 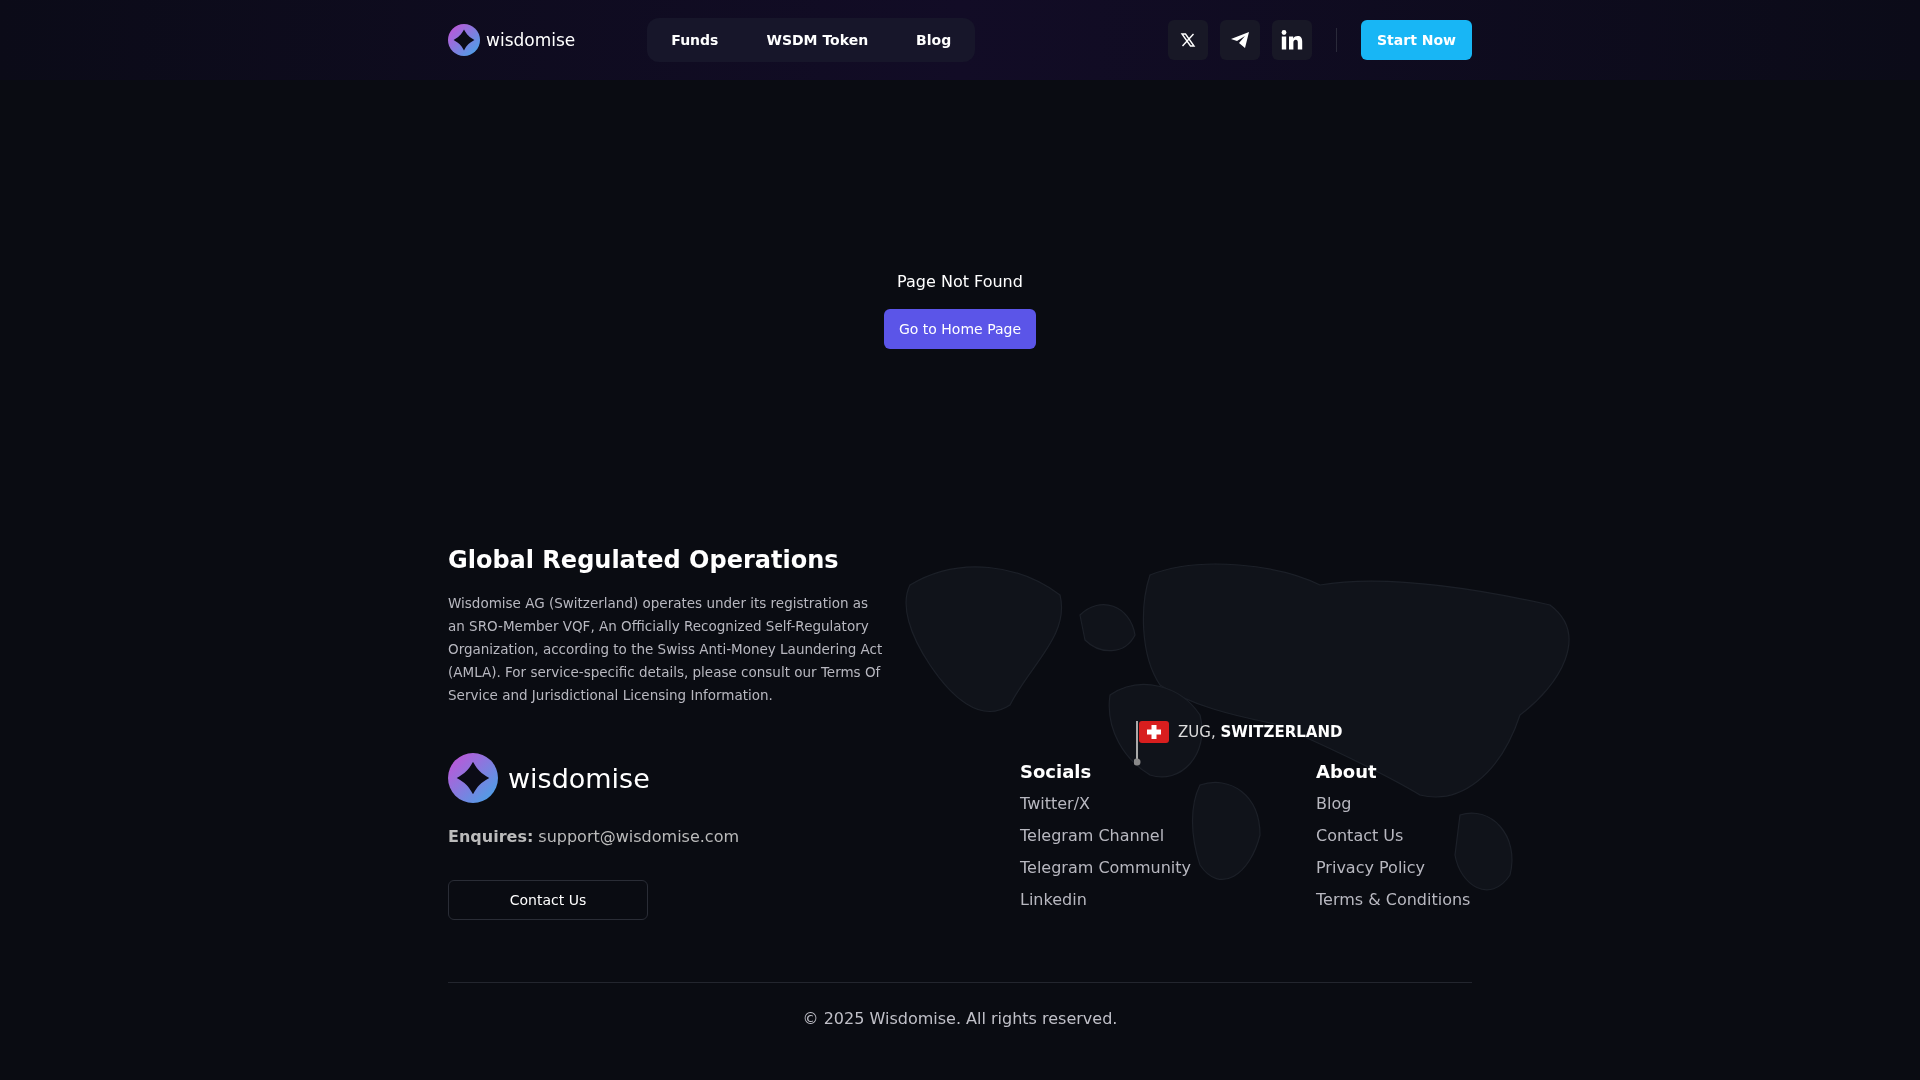 I want to click on contact-us-button: Contact Us, so click(x=548, y=900).